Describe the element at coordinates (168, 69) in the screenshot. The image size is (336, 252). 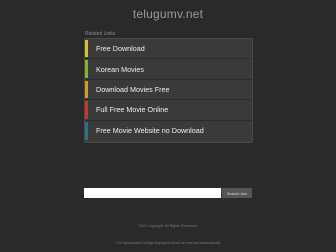
I see `related-link-korean-movies: Korean Movies` at that location.